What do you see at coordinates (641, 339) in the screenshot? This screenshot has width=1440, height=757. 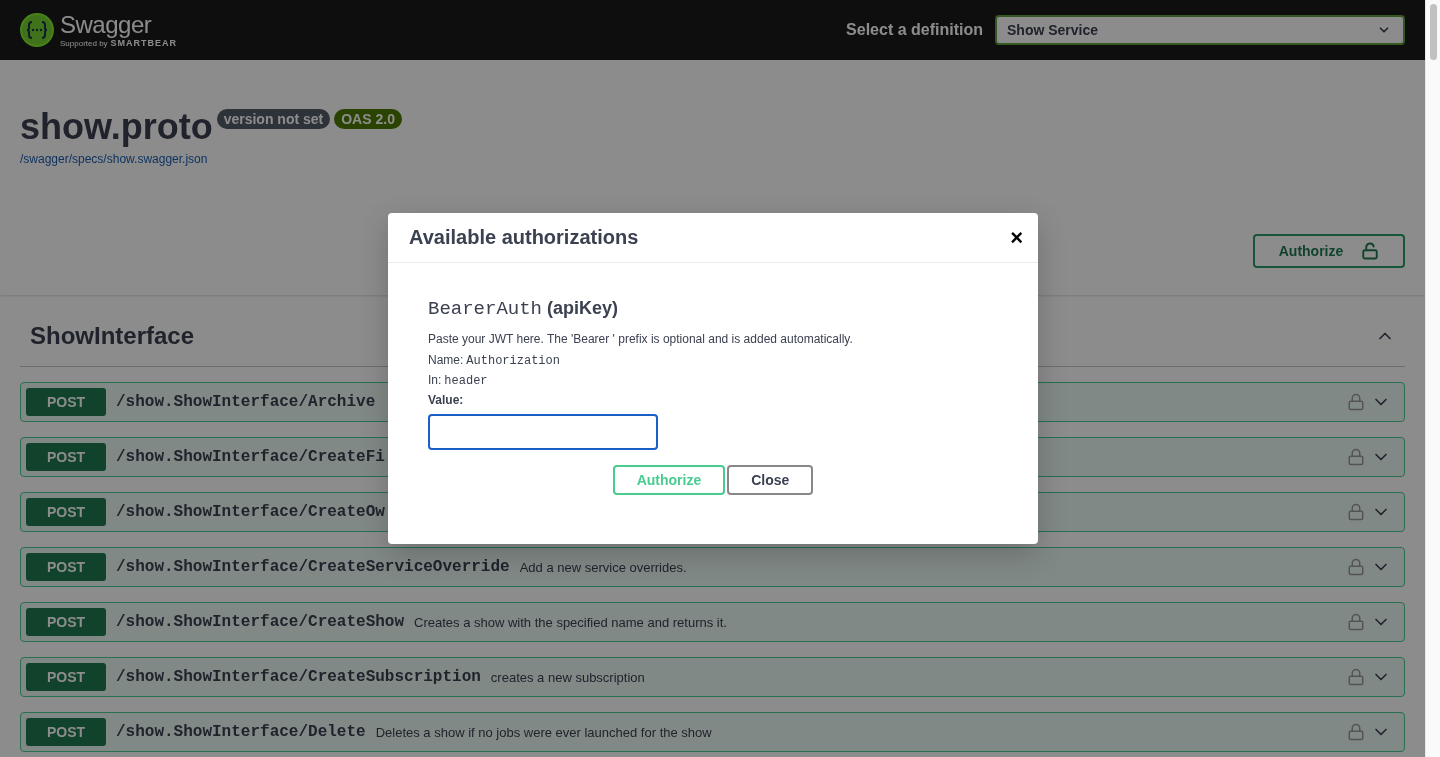 I see `scheme-description: Paste your JWT here. The 'Bearer ' prefix is optional and is added automatically.` at bounding box center [641, 339].